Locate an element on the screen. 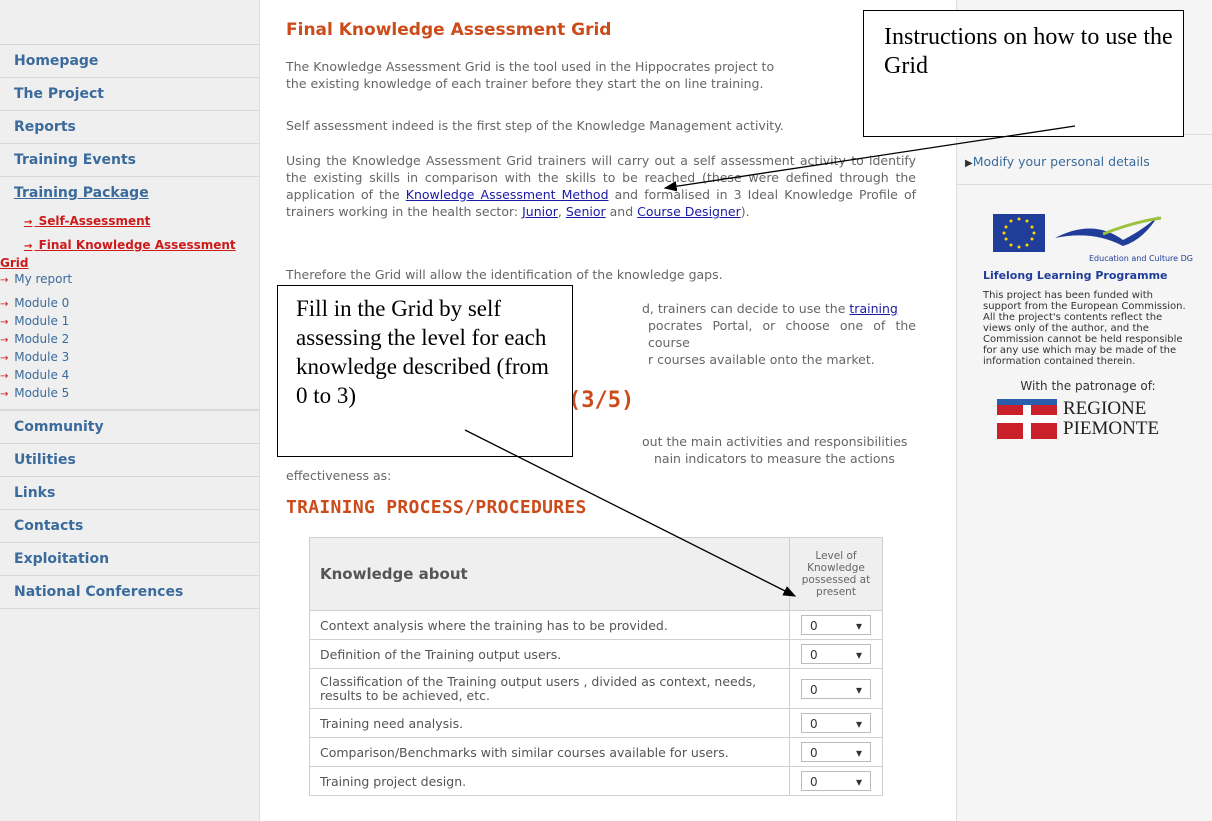 The width and height of the screenshot is (1212, 821). sub-item-module-4: → Module 4 is located at coordinates (129, 376).